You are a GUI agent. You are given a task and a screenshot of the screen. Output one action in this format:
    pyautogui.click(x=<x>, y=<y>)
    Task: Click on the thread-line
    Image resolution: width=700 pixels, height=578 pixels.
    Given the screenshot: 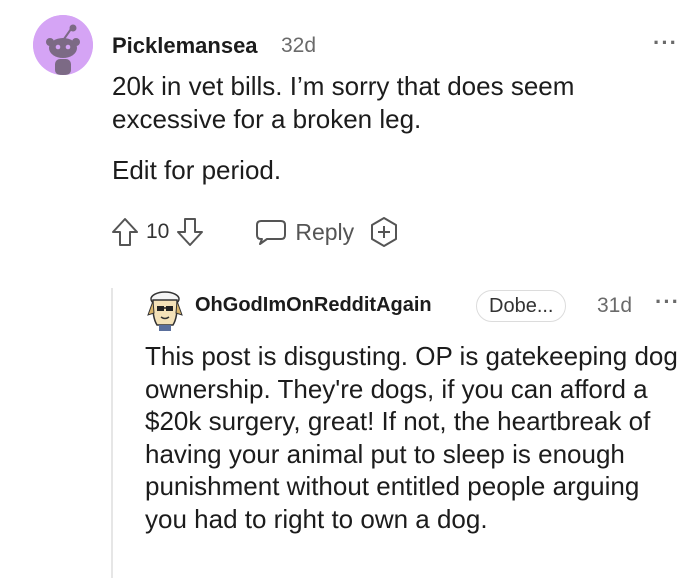 What is the action you would take?
    pyautogui.click(x=112, y=433)
    